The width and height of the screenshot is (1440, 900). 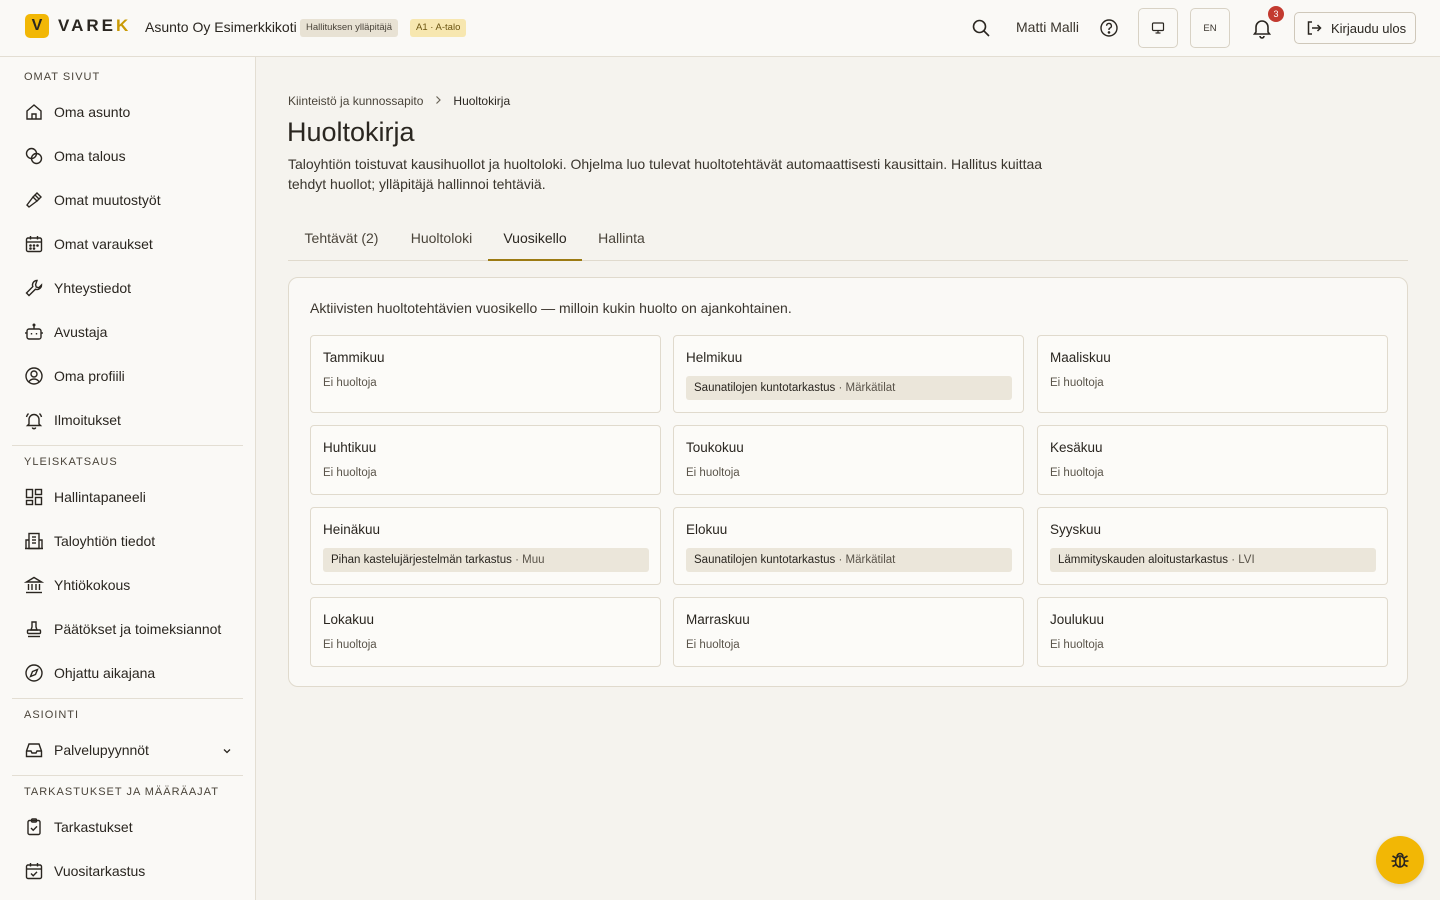 What do you see at coordinates (1276, 14) in the screenshot?
I see `notification-count-badge: 3` at bounding box center [1276, 14].